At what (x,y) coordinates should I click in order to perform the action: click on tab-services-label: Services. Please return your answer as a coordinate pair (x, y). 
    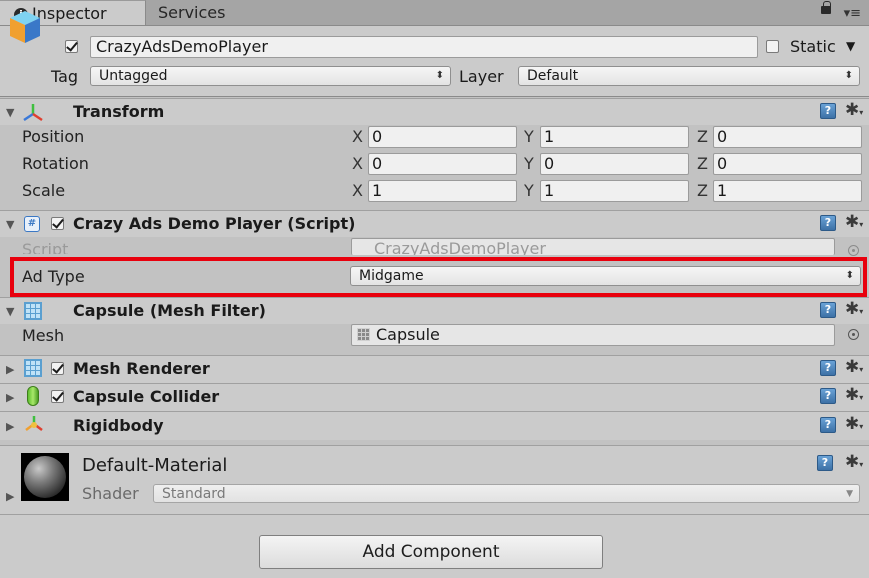
    Looking at the image, I should click on (192, 12).